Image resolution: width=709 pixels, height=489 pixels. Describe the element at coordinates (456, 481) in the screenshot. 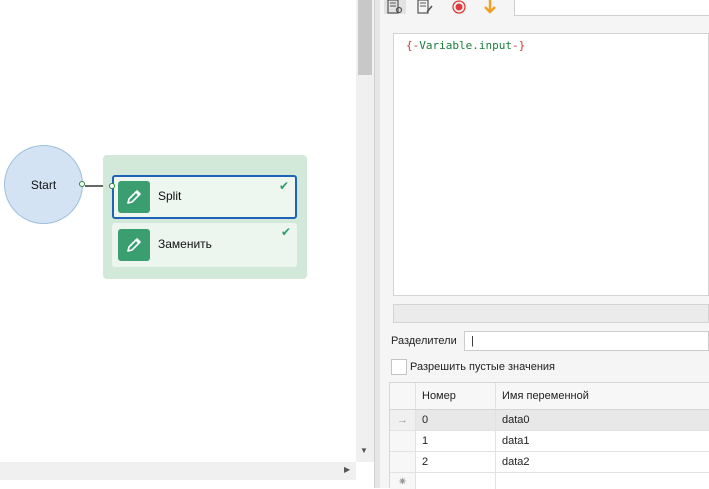

I see `new-row-number-cell` at that location.